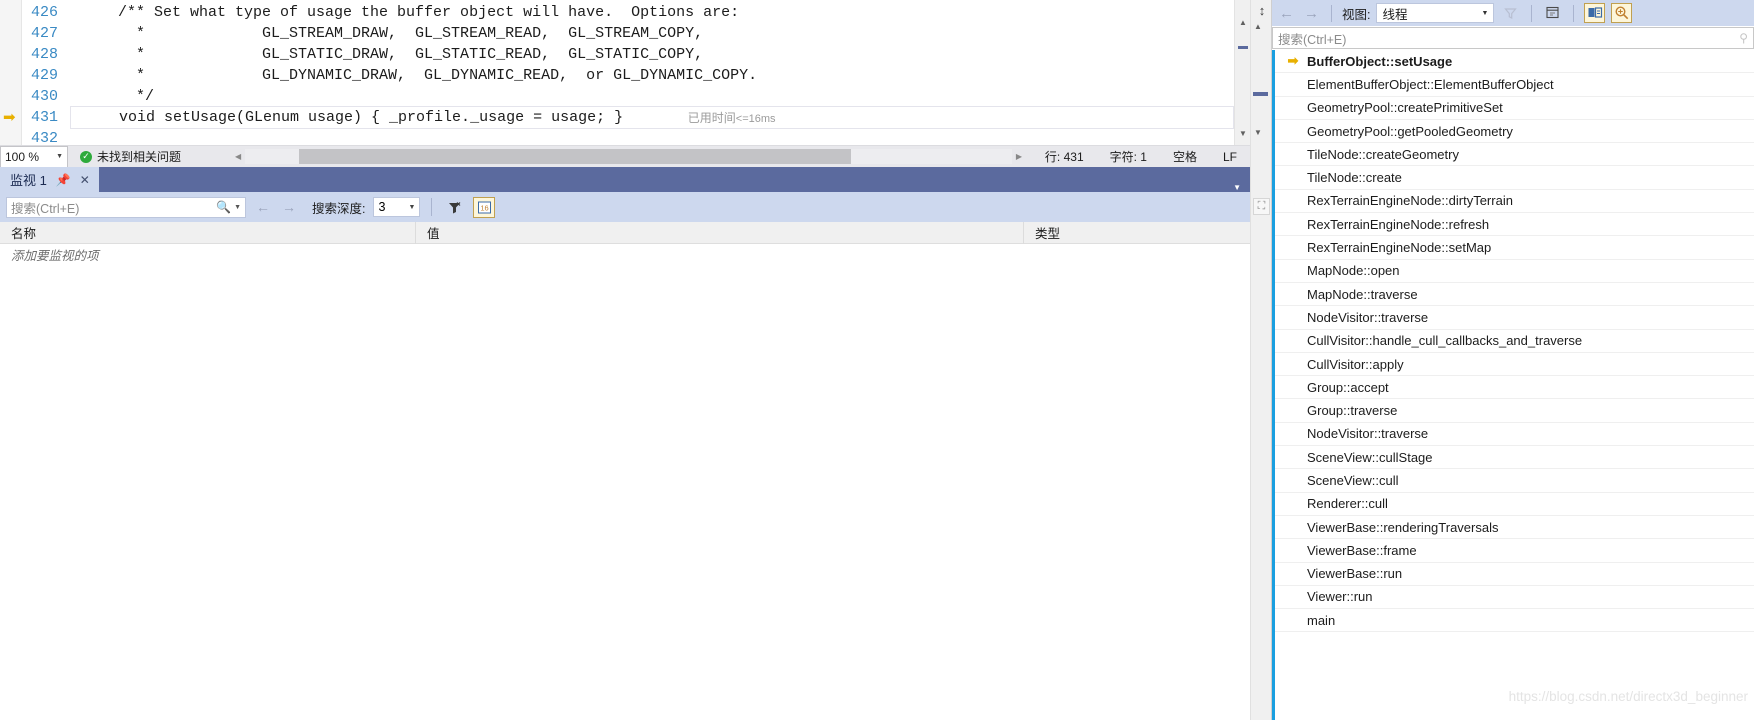 This screenshot has width=1754, height=720. Describe the element at coordinates (1514, 458) in the screenshot. I see `call-stack-row: SceneView::cullStage` at that location.